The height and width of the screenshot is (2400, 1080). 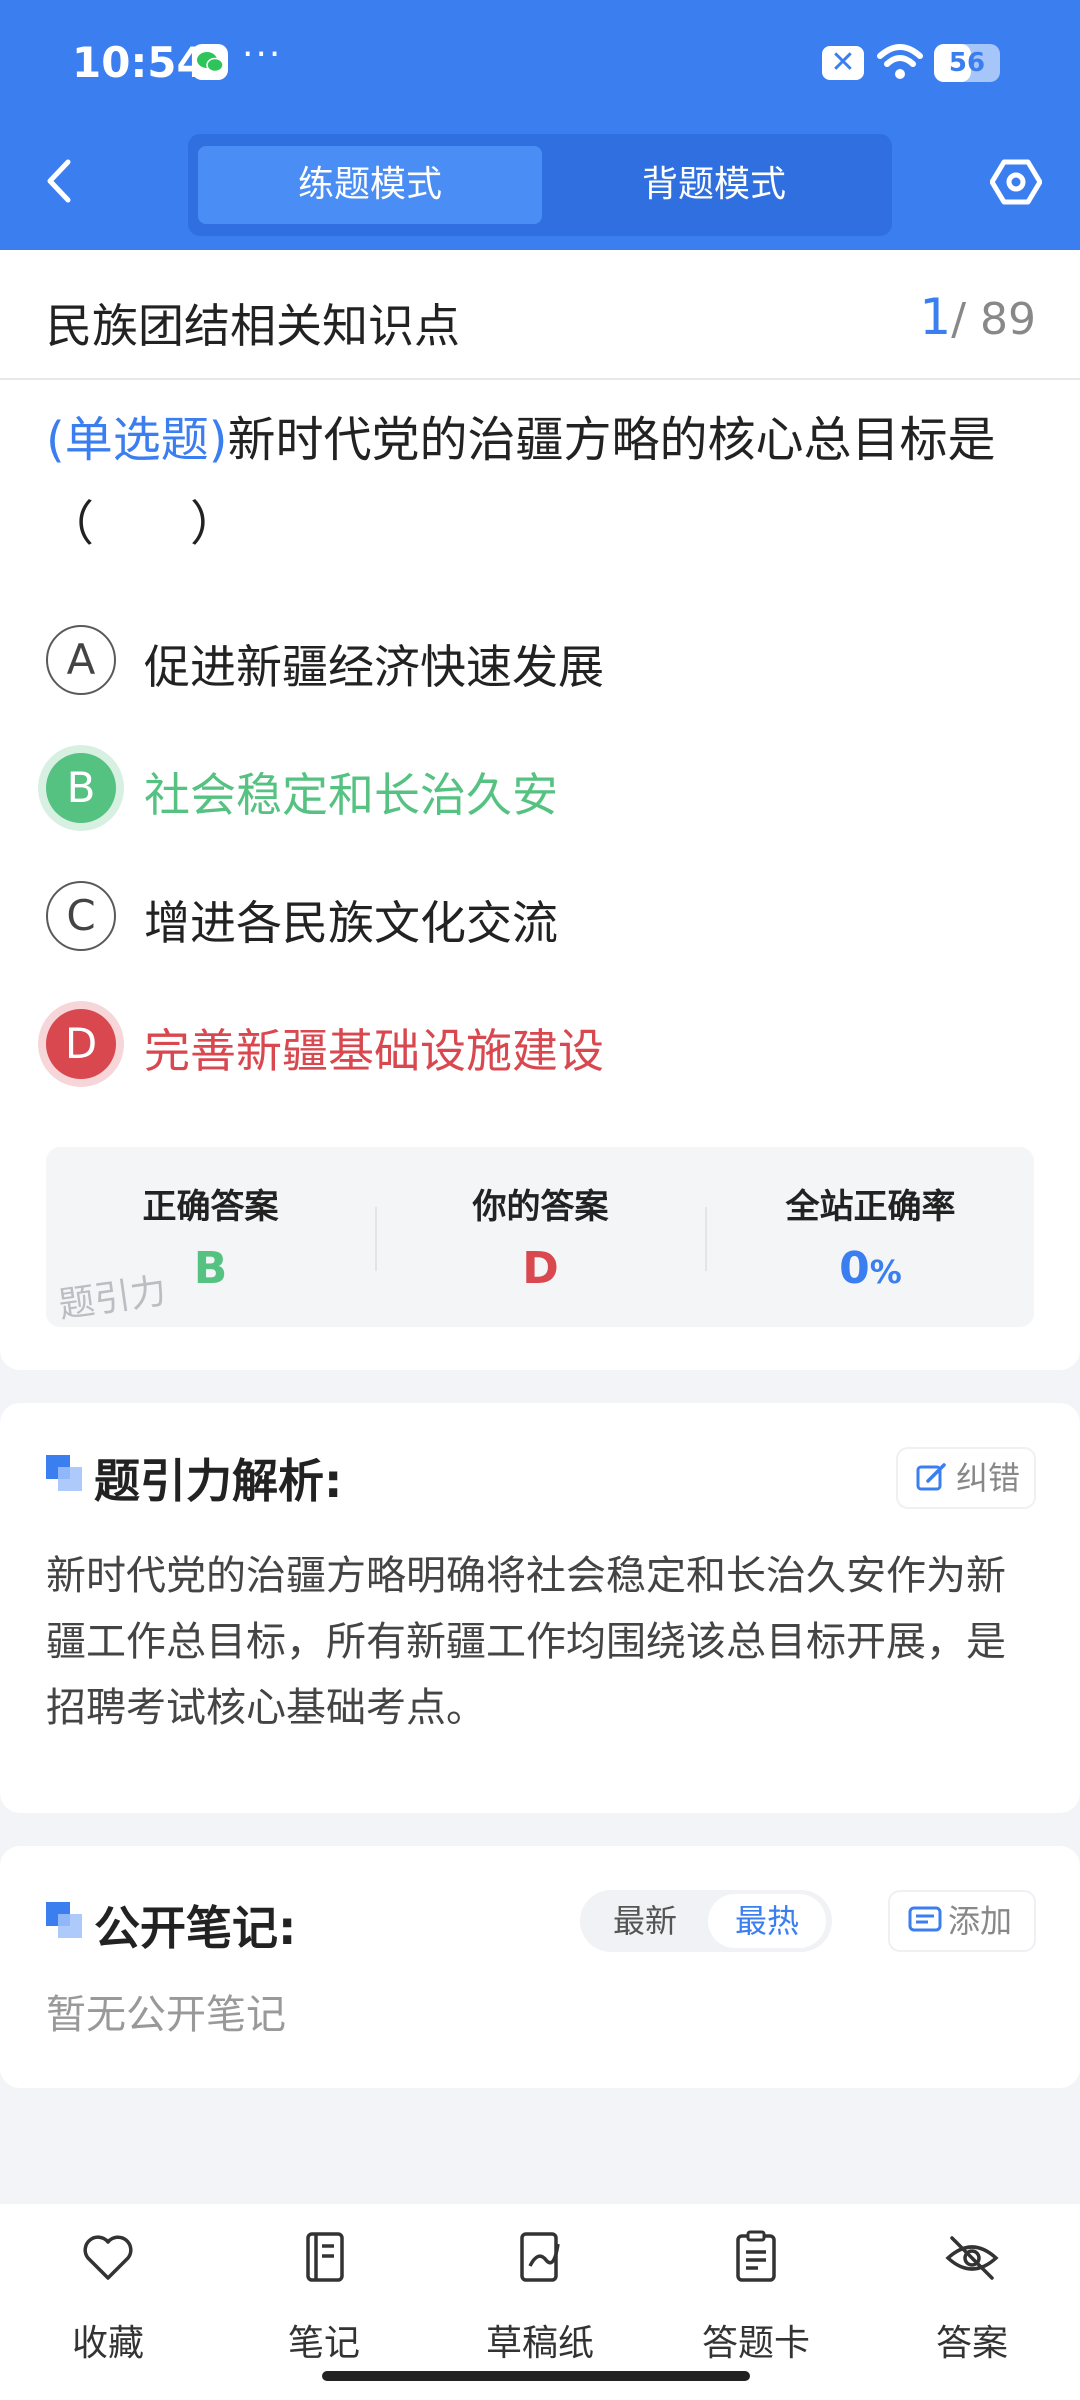 I want to click on correct-answer-label: 正确答案, so click(x=210, y=1207).